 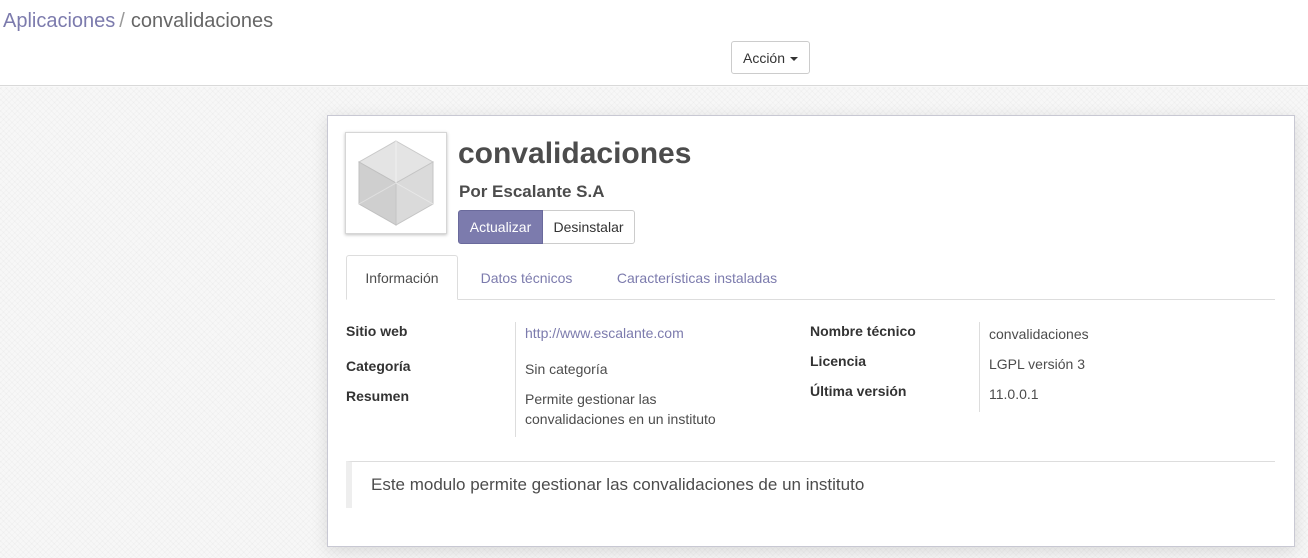 I want to click on license-label: Licencia, so click(x=838, y=361).